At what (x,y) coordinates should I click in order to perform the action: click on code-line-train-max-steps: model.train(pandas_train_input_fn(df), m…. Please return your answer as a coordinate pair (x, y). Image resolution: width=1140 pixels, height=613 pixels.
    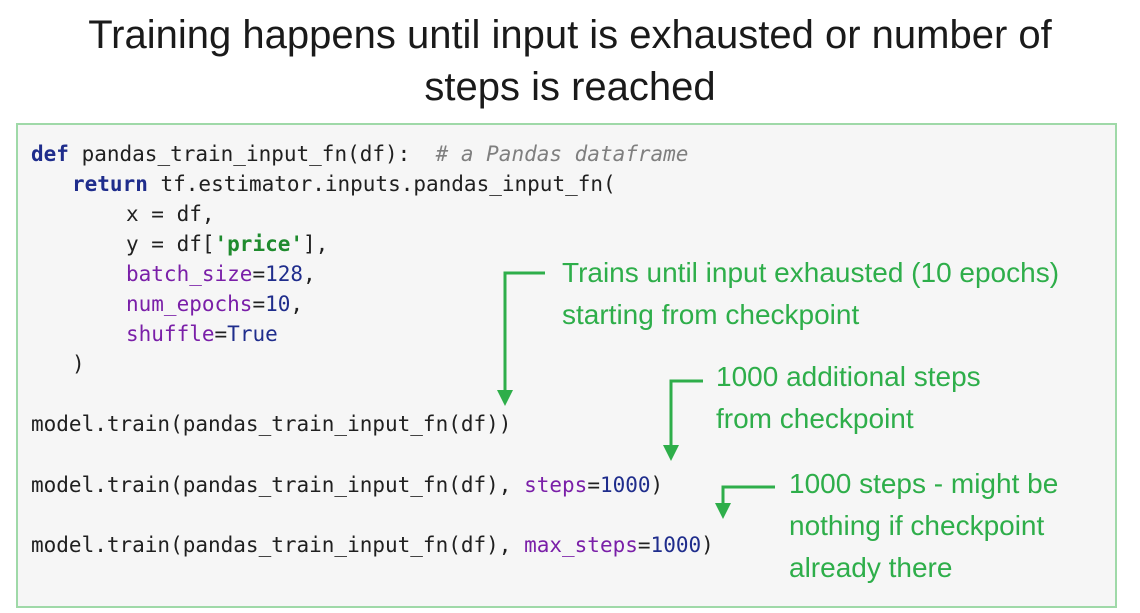
    Looking at the image, I should click on (372, 545).